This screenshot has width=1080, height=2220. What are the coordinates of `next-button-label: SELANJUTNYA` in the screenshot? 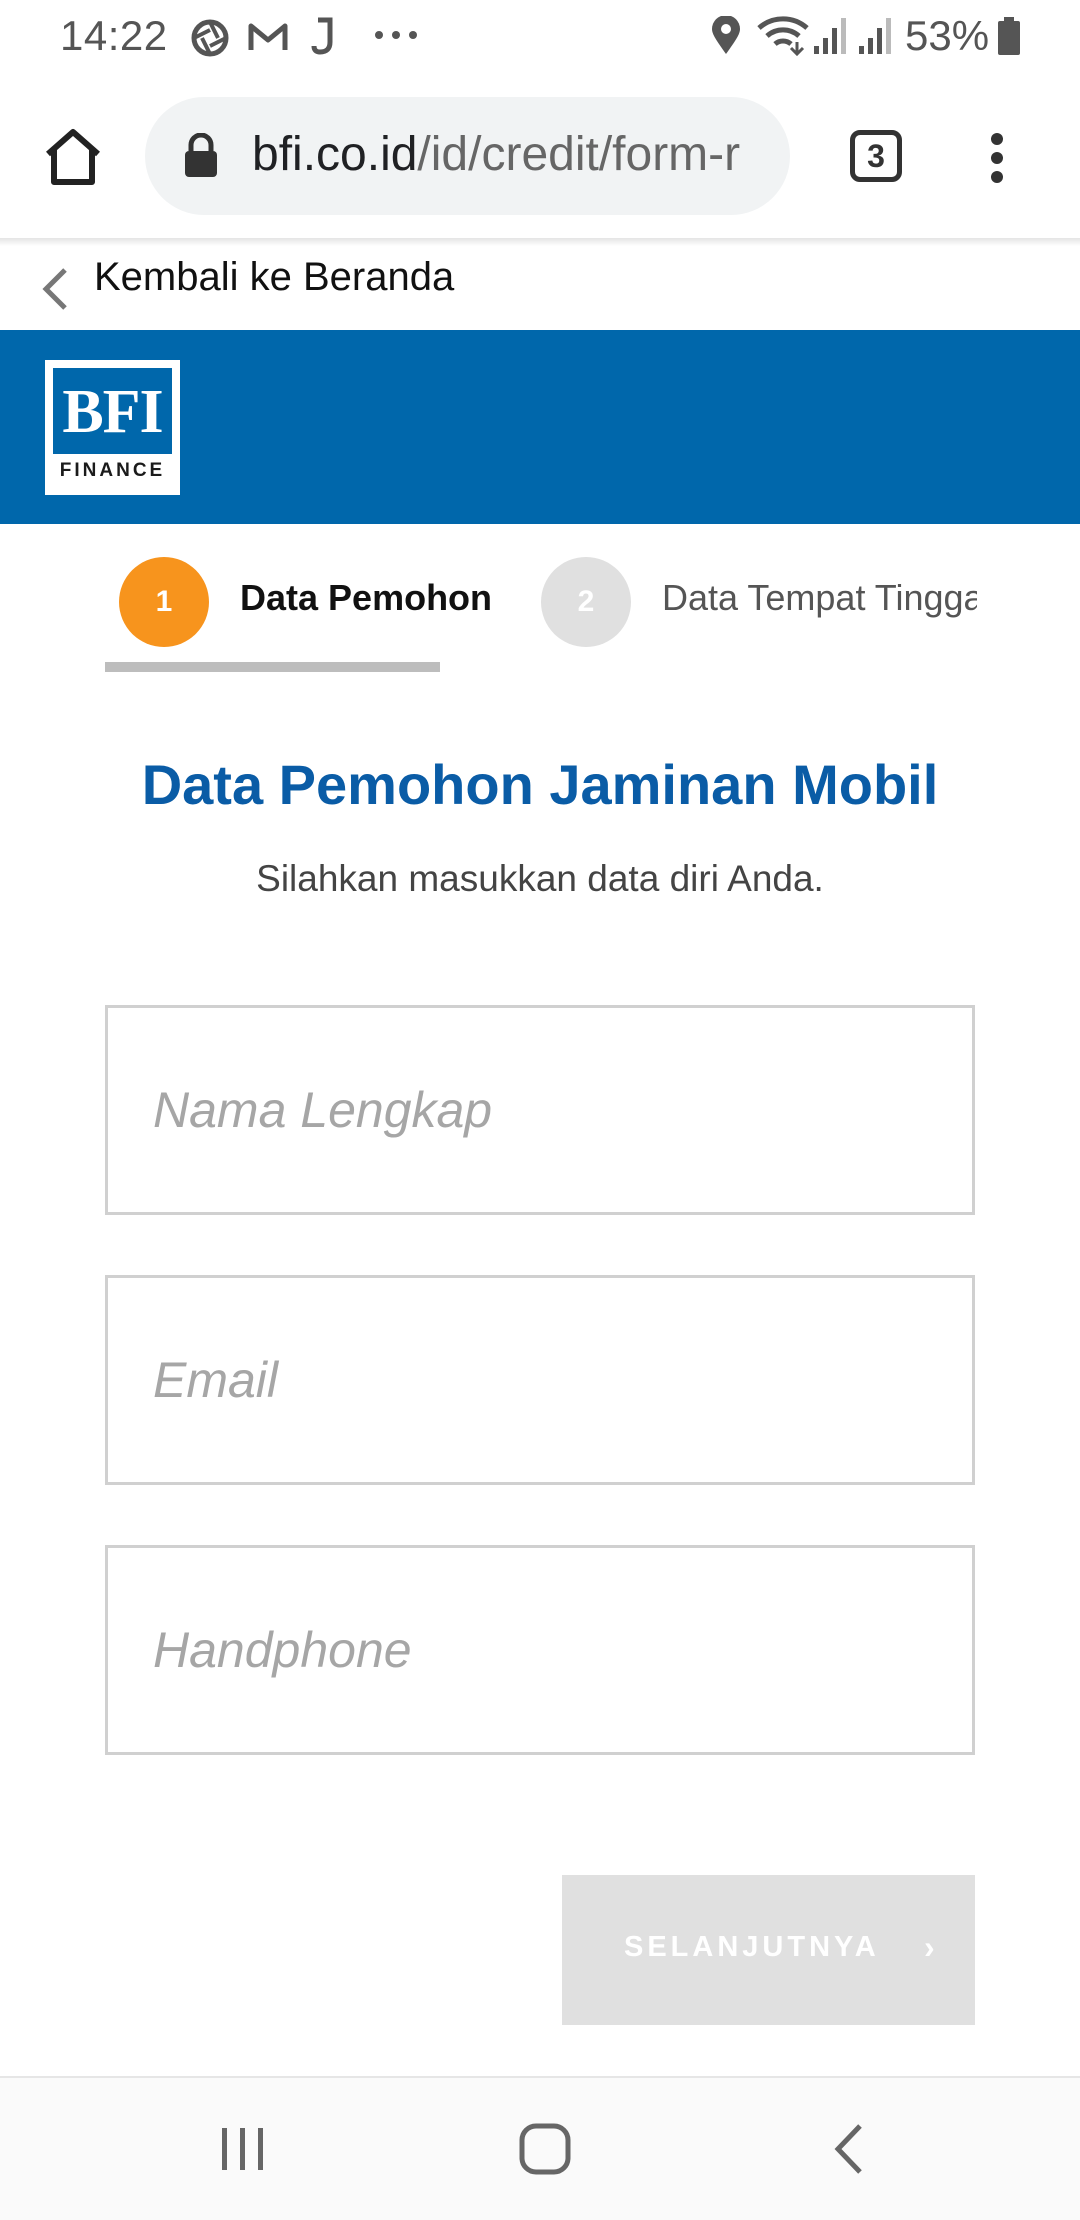 It's located at (752, 1947).